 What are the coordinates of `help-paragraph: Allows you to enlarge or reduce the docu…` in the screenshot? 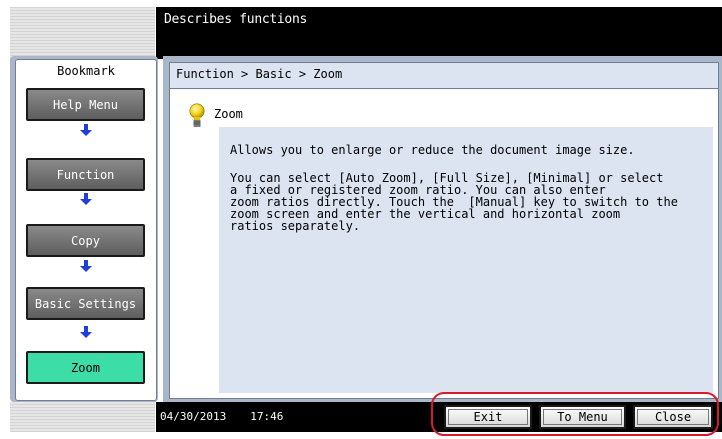 It's located at (432, 150).